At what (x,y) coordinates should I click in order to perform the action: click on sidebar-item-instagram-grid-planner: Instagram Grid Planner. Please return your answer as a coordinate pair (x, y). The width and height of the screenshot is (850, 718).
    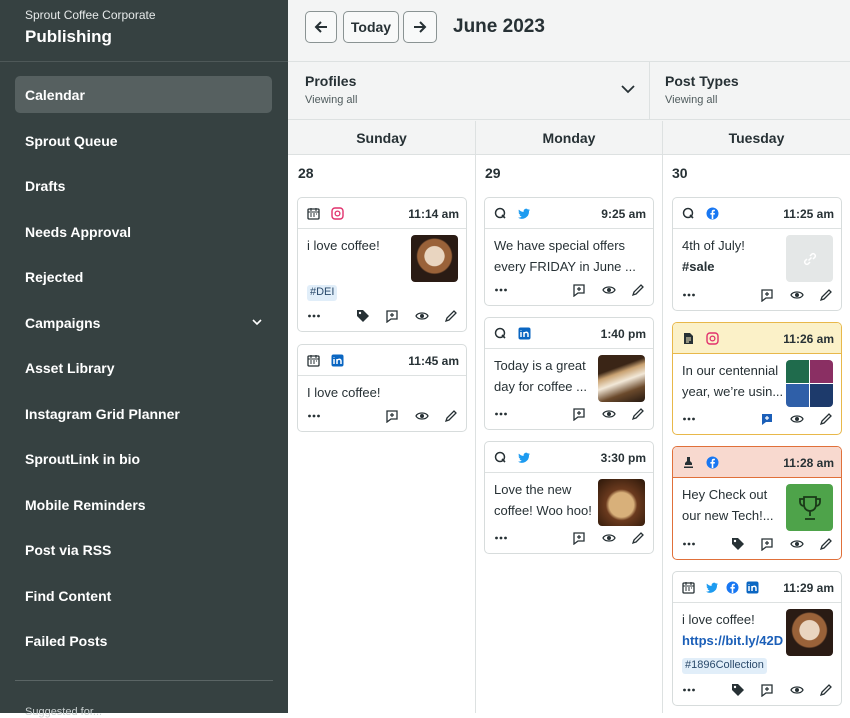
    Looking at the image, I should click on (143, 413).